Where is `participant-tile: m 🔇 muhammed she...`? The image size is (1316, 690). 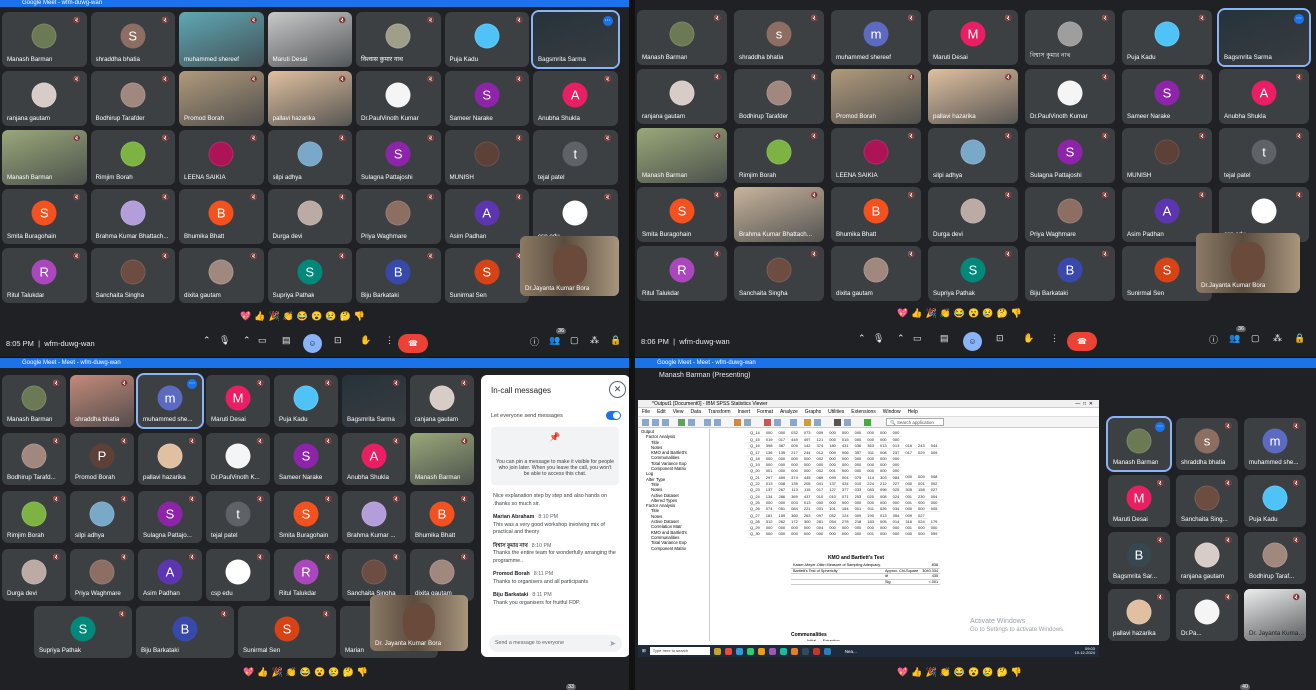
participant-tile: m 🔇 muhammed she... is located at coordinates (1275, 444).